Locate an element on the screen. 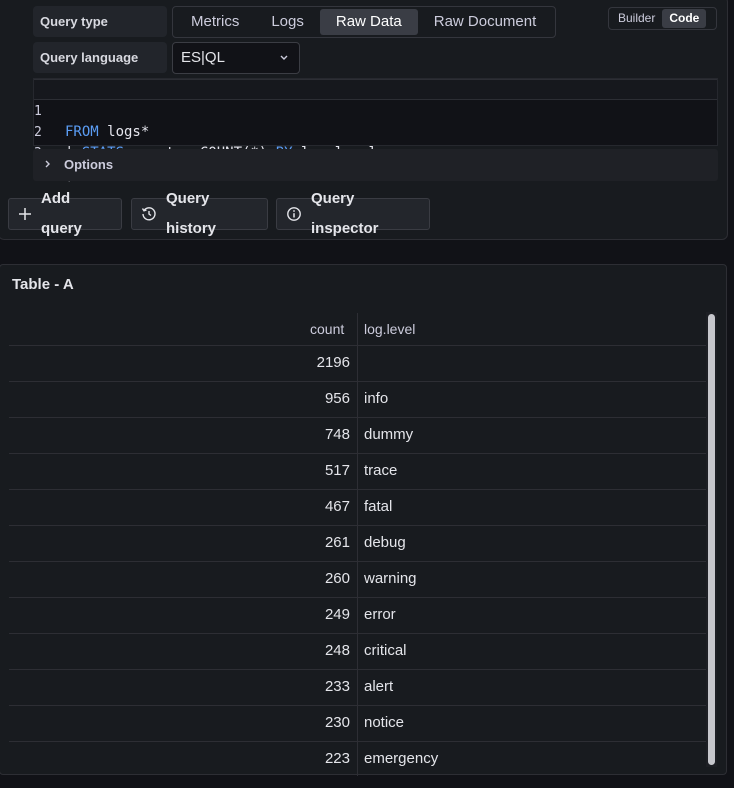 The height and width of the screenshot is (788, 734). table-scrollbar is located at coordinates (711, 539).